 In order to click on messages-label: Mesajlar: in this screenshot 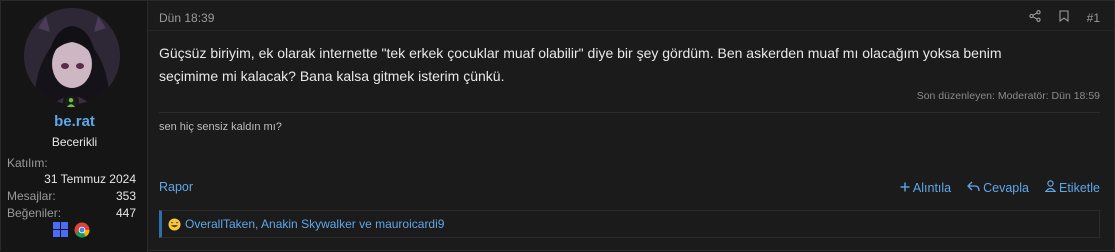, I will do `click(31, 196)`.